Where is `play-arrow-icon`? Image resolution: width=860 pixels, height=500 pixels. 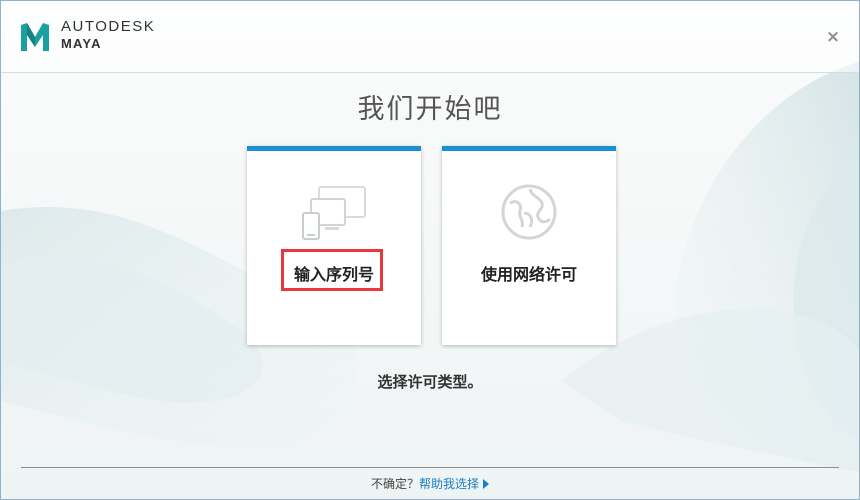
play-arrow-icon is located at coordinates (486, 484).